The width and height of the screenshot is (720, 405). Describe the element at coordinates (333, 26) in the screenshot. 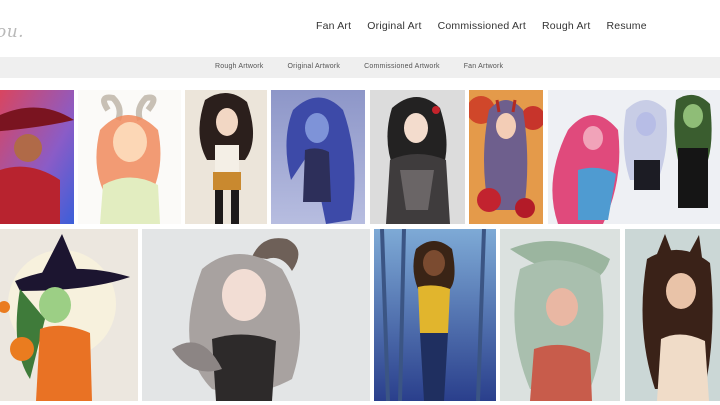

I see `nav-fan-art: Fan Art` at that location.